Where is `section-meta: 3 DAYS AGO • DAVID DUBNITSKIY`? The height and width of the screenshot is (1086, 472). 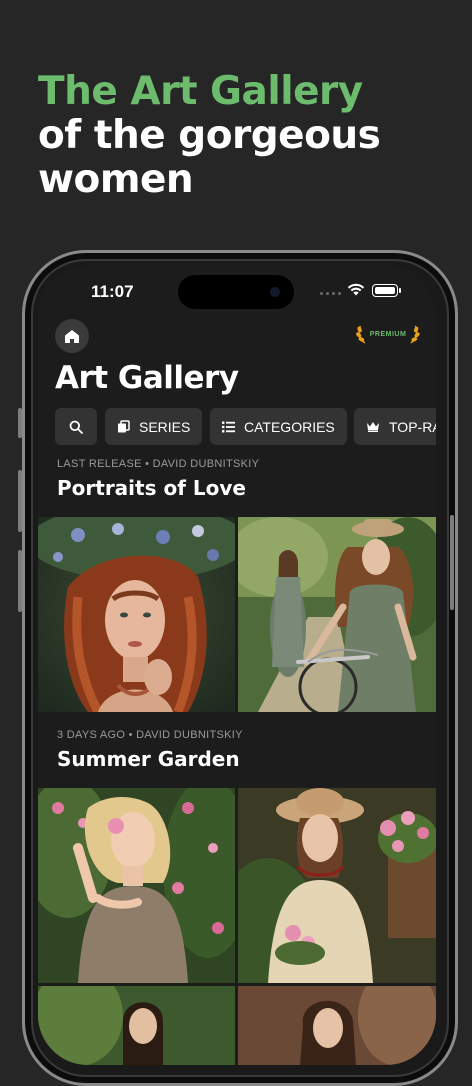 section-meta: 3 DAYS AGO • DAVID DUBNITSKIY is located at coordinates (150, 735).